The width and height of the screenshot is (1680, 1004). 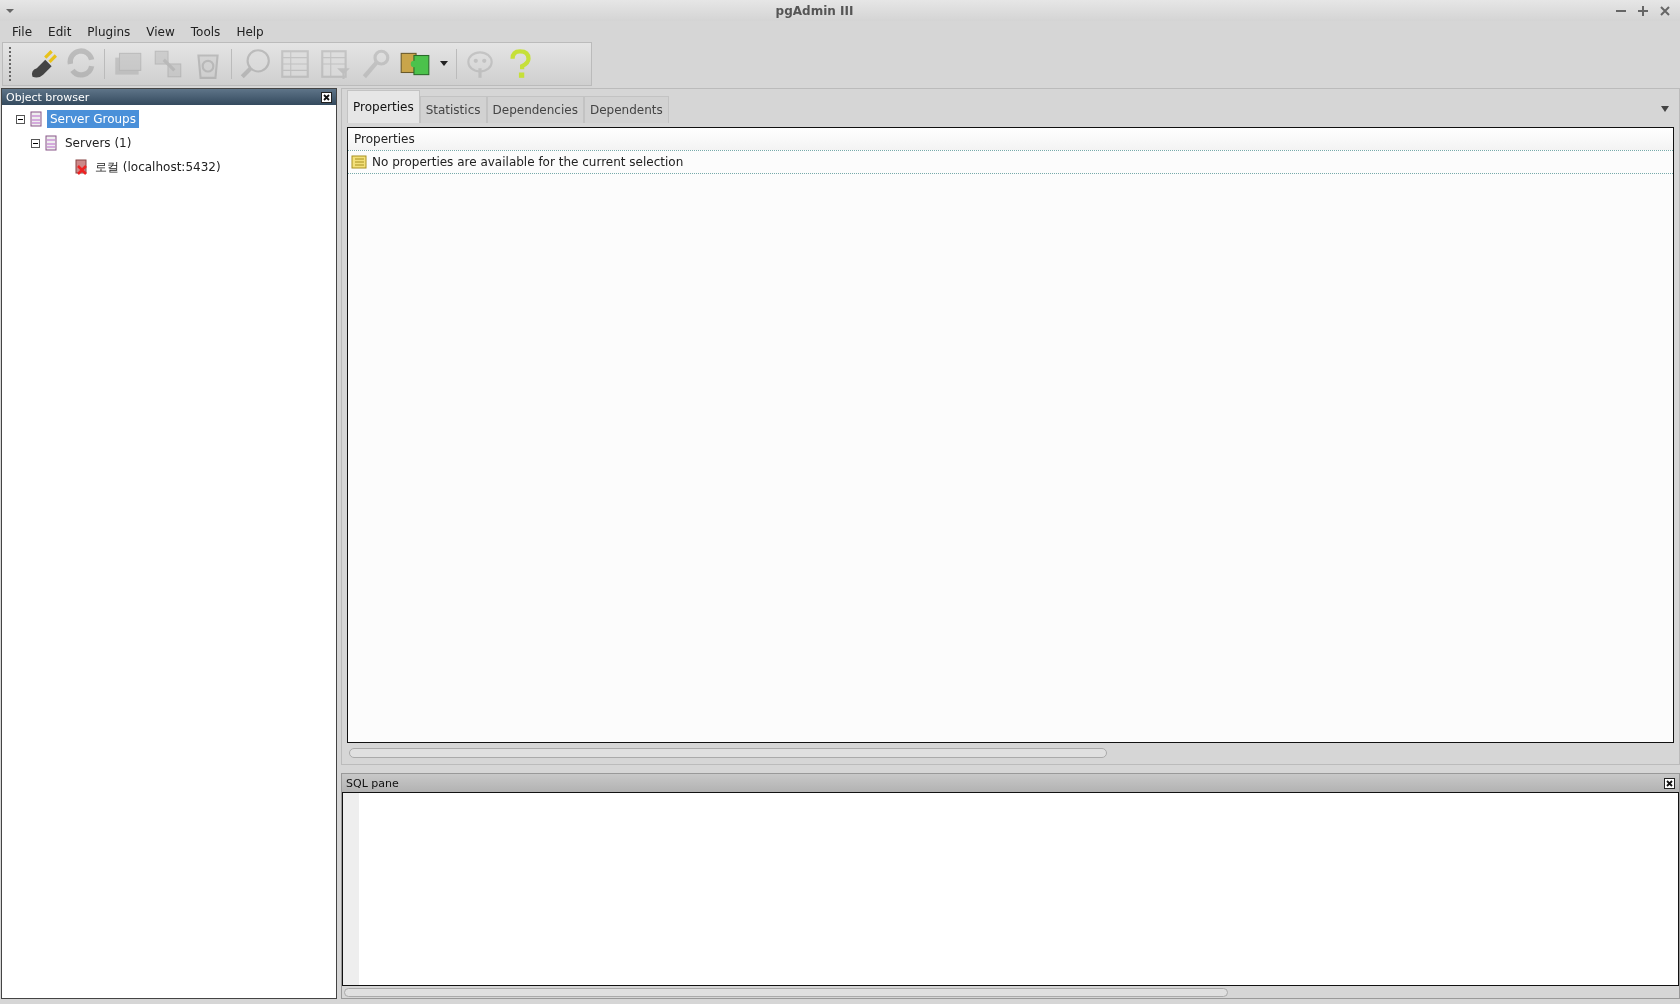 What do you see at coordinates (535, 109) in the screenshot?
I see `tab: Dependencies` at bounding box center [535, 109].